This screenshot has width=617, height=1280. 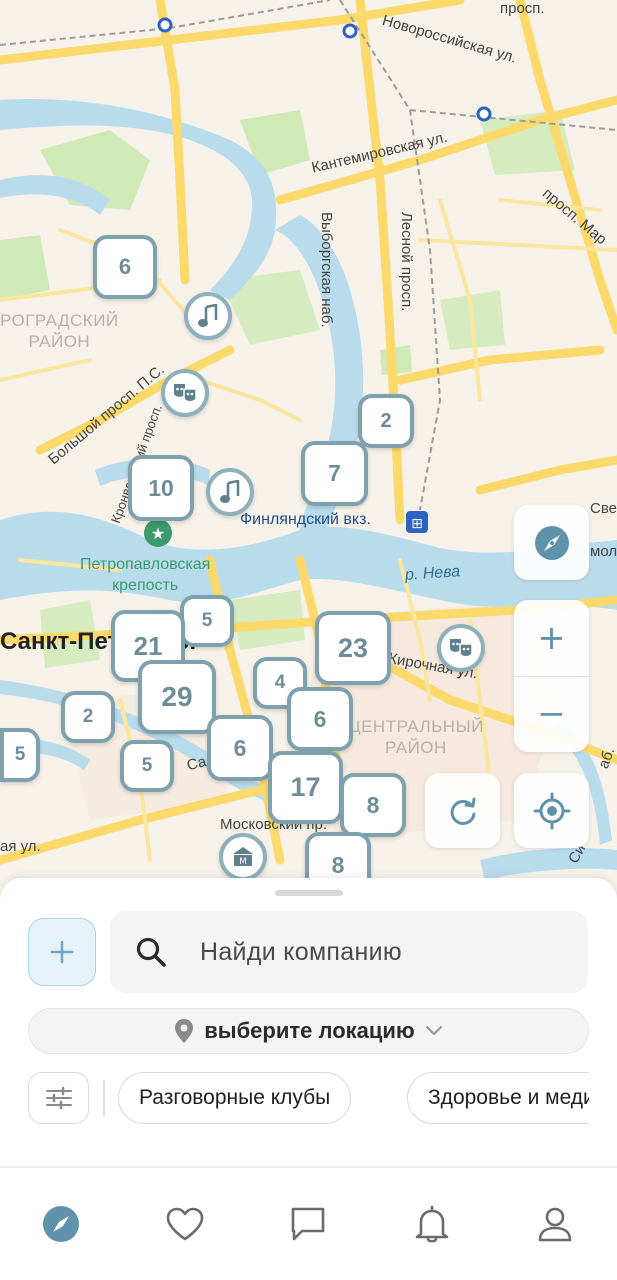 I want to click on cluster-count: 10, so click(x=161, y=487).